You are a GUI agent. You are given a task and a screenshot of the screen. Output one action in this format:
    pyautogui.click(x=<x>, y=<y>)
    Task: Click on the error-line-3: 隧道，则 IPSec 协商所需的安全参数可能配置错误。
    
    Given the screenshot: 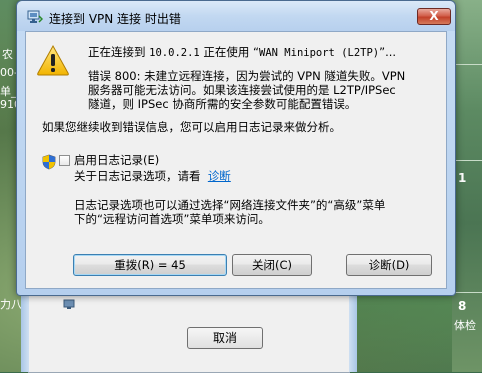 What is the action you would take?
    pyautogui.click(x=222, y=104)
    